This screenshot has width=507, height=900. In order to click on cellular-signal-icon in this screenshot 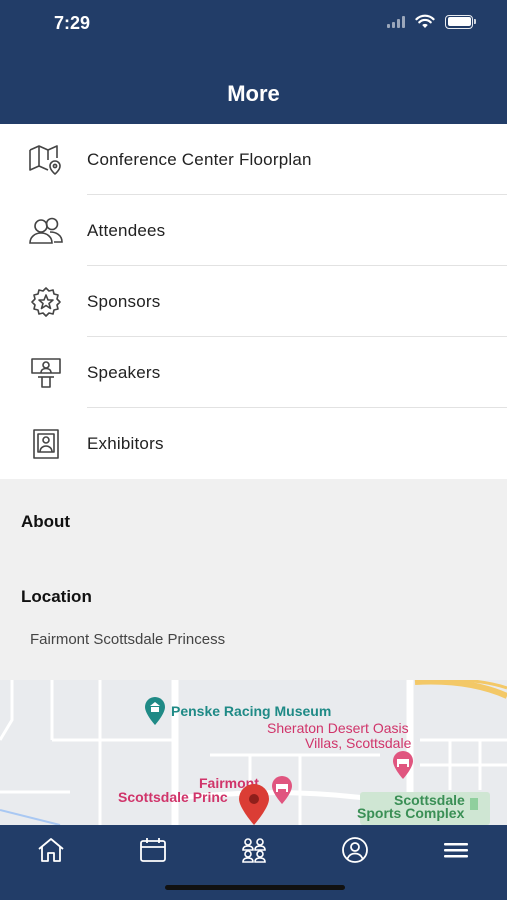, I will do `click(396, 21)`.